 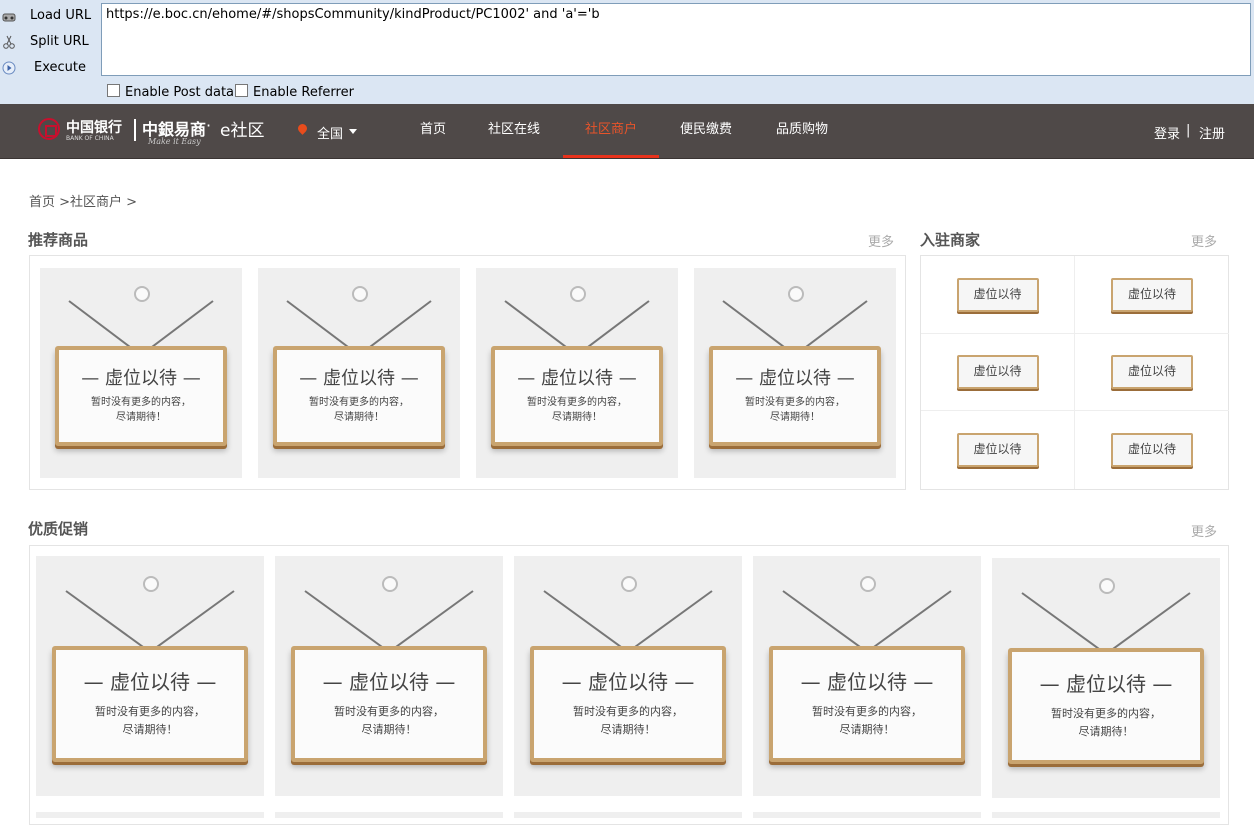 What do you see at coordinates (706, 131) in the screenshot?
I see `nav-bill-payment: 便民缴费` at bounding box center [706, 131].